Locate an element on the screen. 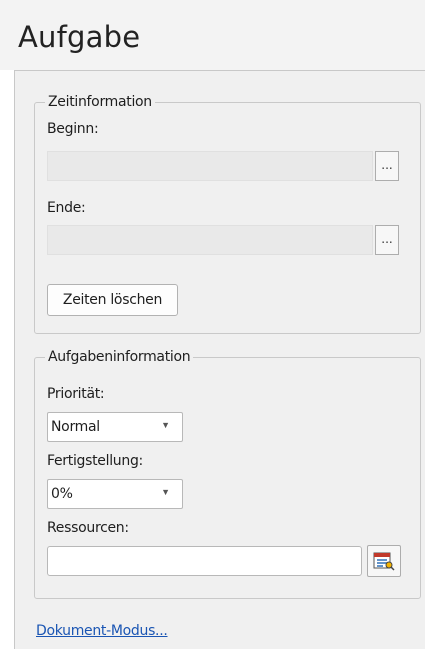  resources-label: Ressourcen: is located at coordinates (88, 528).